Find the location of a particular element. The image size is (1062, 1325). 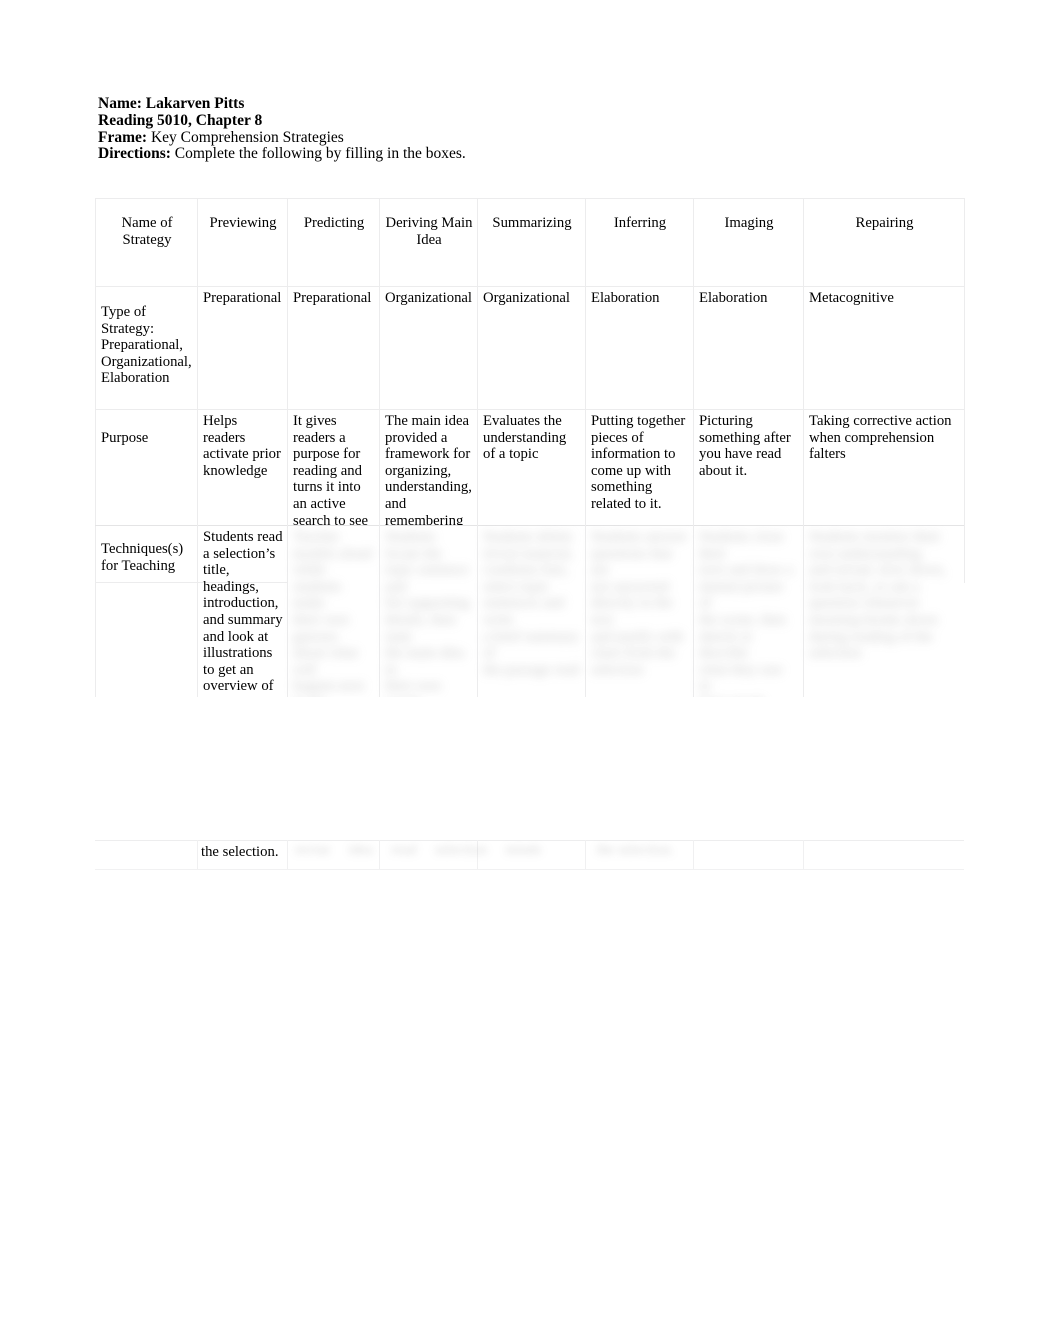

type-cell-deriving-main-idea: Organizational is located at coordinates (428, 348).